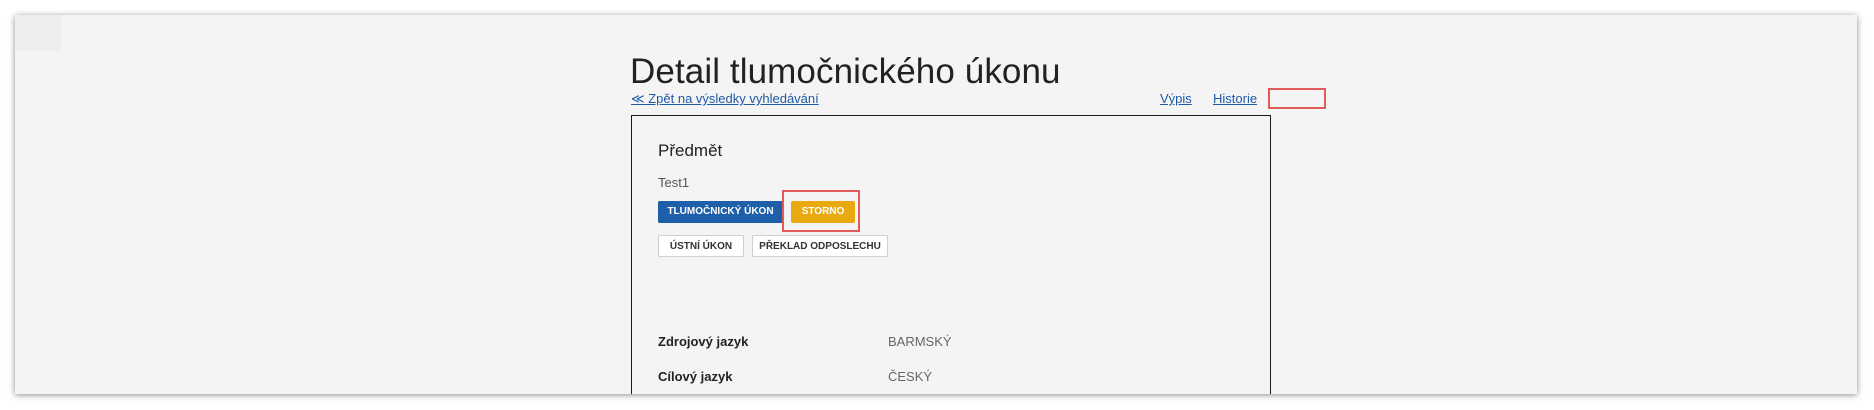 This screenshot has width=1874, height=410. What do you see at coordinates (1176, 98) in the screenshot?
I see `vypis-link: Výpis` at bounding box center [1176, 98].